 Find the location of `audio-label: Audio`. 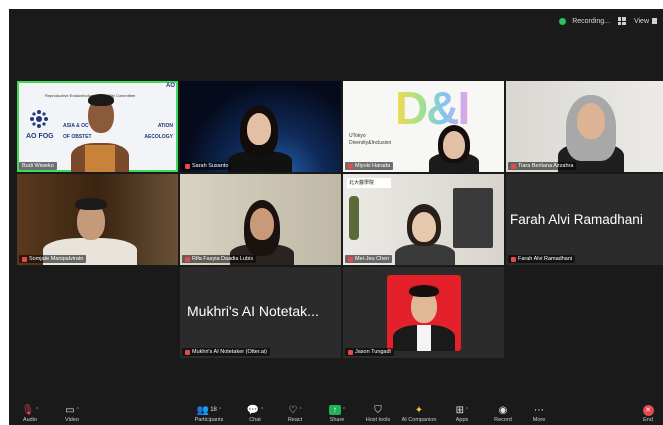

audio-label: Audio is located at coordinates (30, 420).